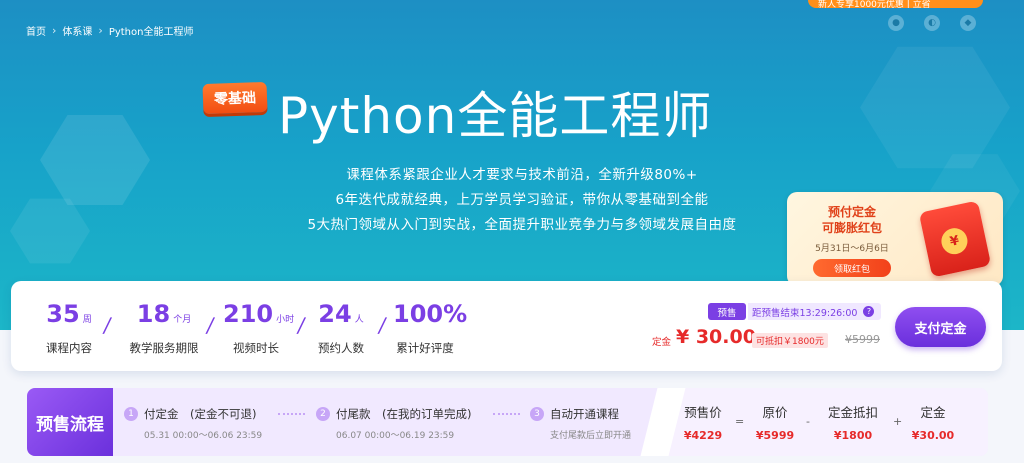 This screenshot has height=463, width=1024. What do you see at coordinates (425, 348) in the screenshot?
I see `stat-label: 累计好评度` at bounding box center [425, 348].